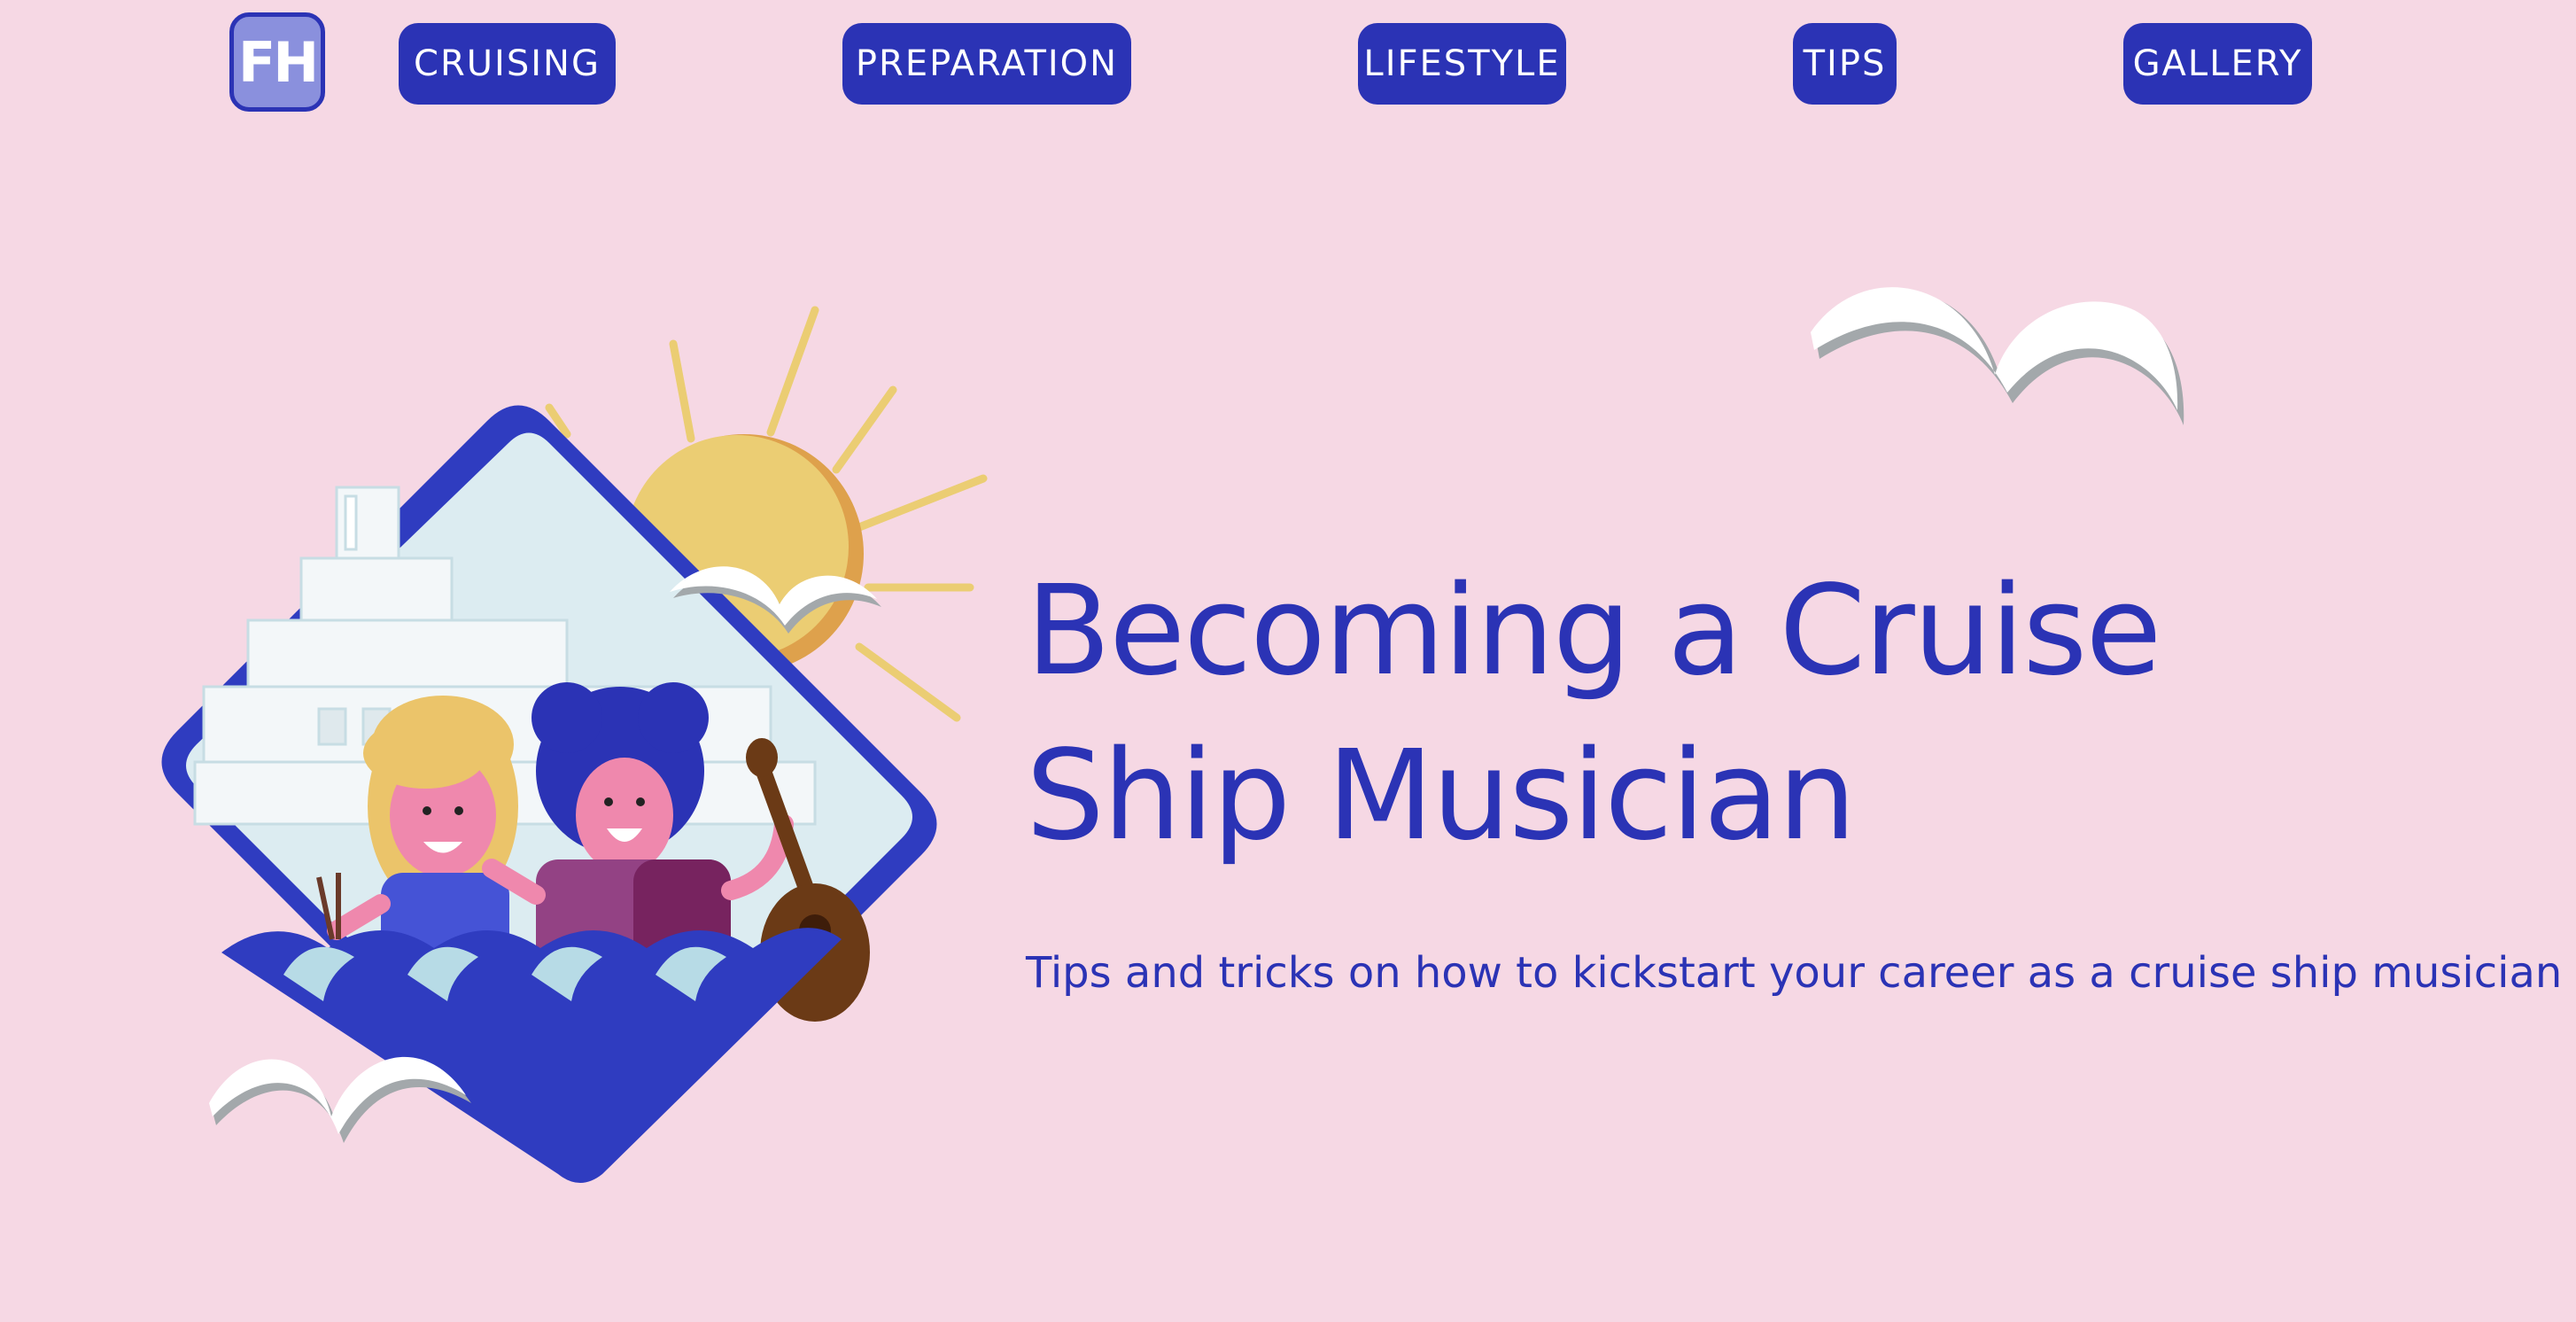  What do you see at coordinates (277, 62) in the screenshot?
I see `site-logo: FH` at bounding box center [277, 62].